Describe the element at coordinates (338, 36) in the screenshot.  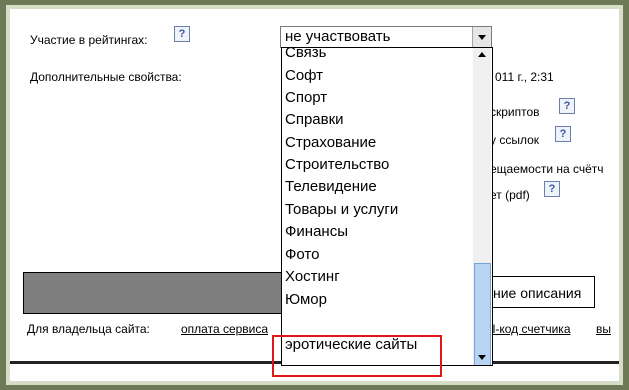
I see `rating-select-value: не участвовать` at that location.